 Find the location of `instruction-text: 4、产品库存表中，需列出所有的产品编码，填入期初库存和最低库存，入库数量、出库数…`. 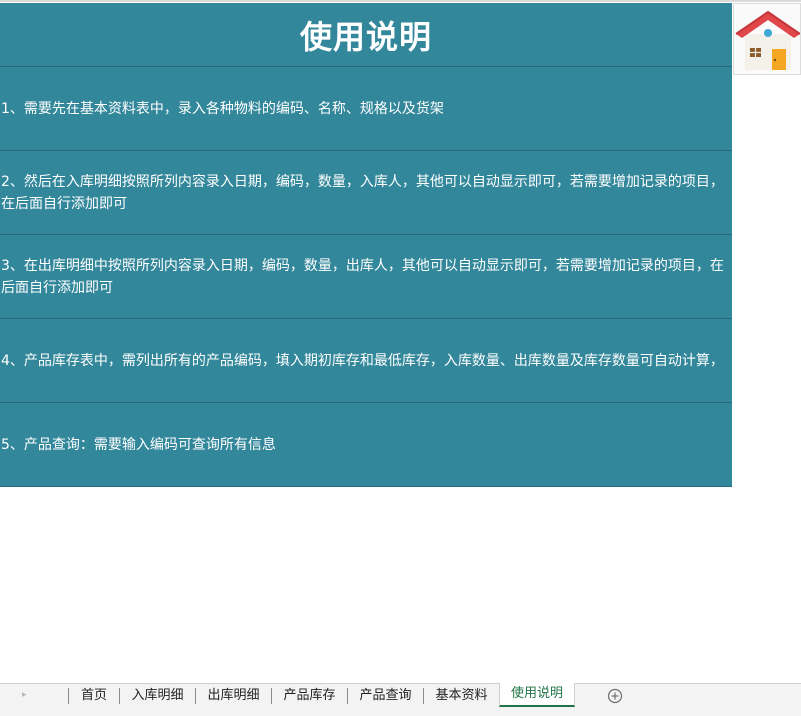

instruction-text: 4、产品库存表中，需列出所有的产品编码，填入期初库存和最低库存，入库数量、出库数… is located at coordinates (362, 360).